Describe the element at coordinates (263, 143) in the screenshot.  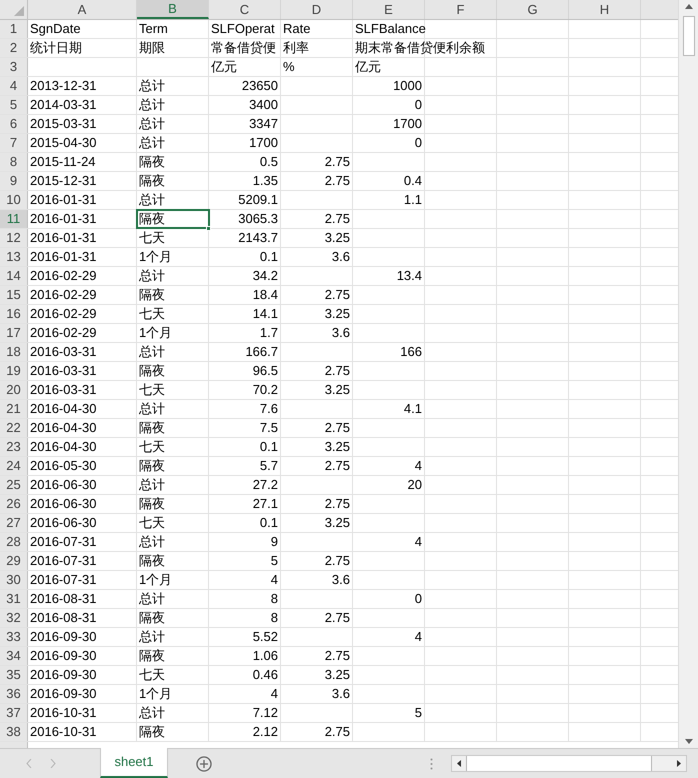
I see `table-cell-text: 1700` at that location.